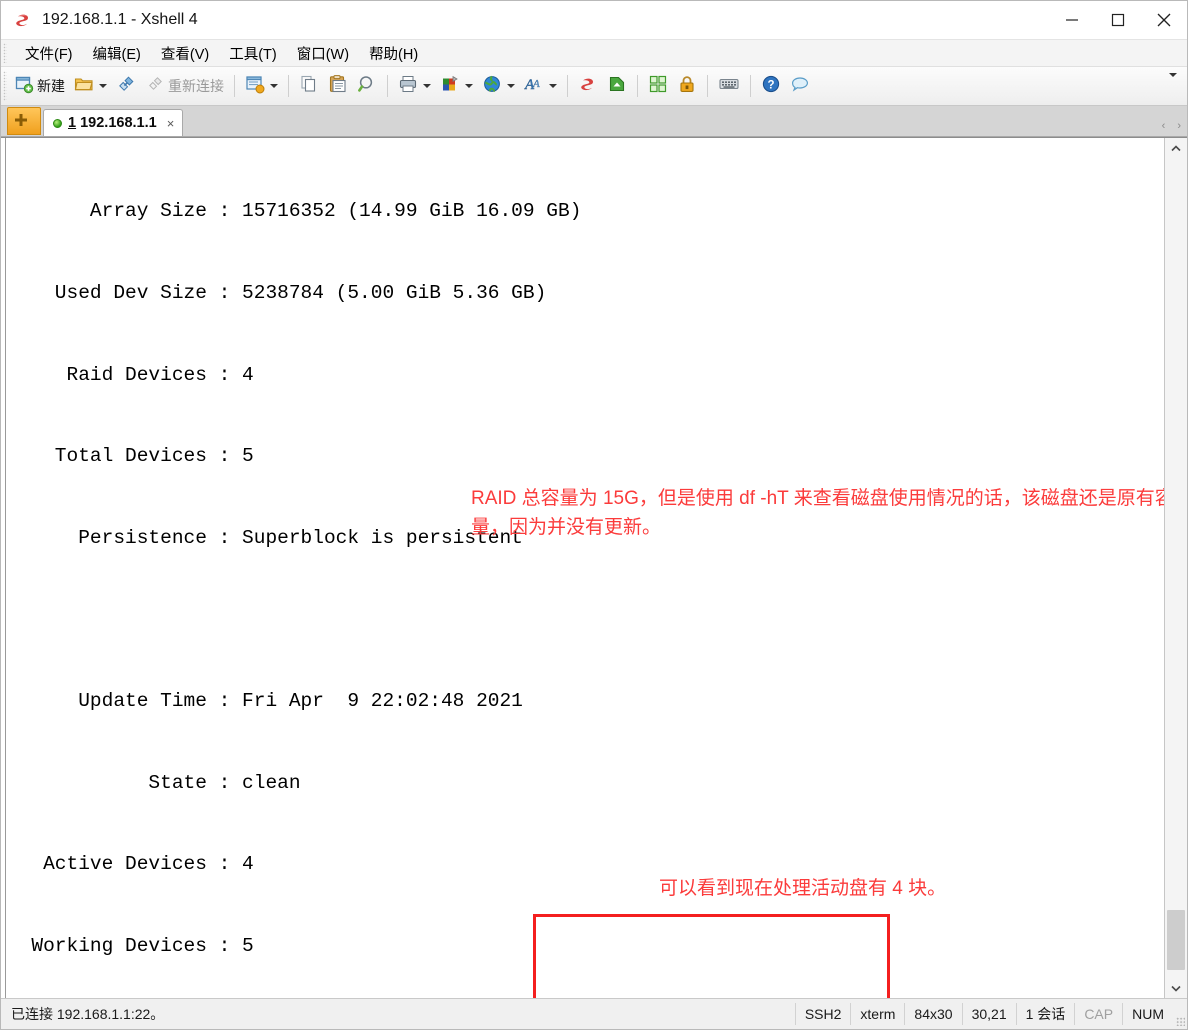 This screenshot has width=1188, height=1030. Describe the element at coordinates (126, 86) in the screenshot. I see `connect-button` at that location.